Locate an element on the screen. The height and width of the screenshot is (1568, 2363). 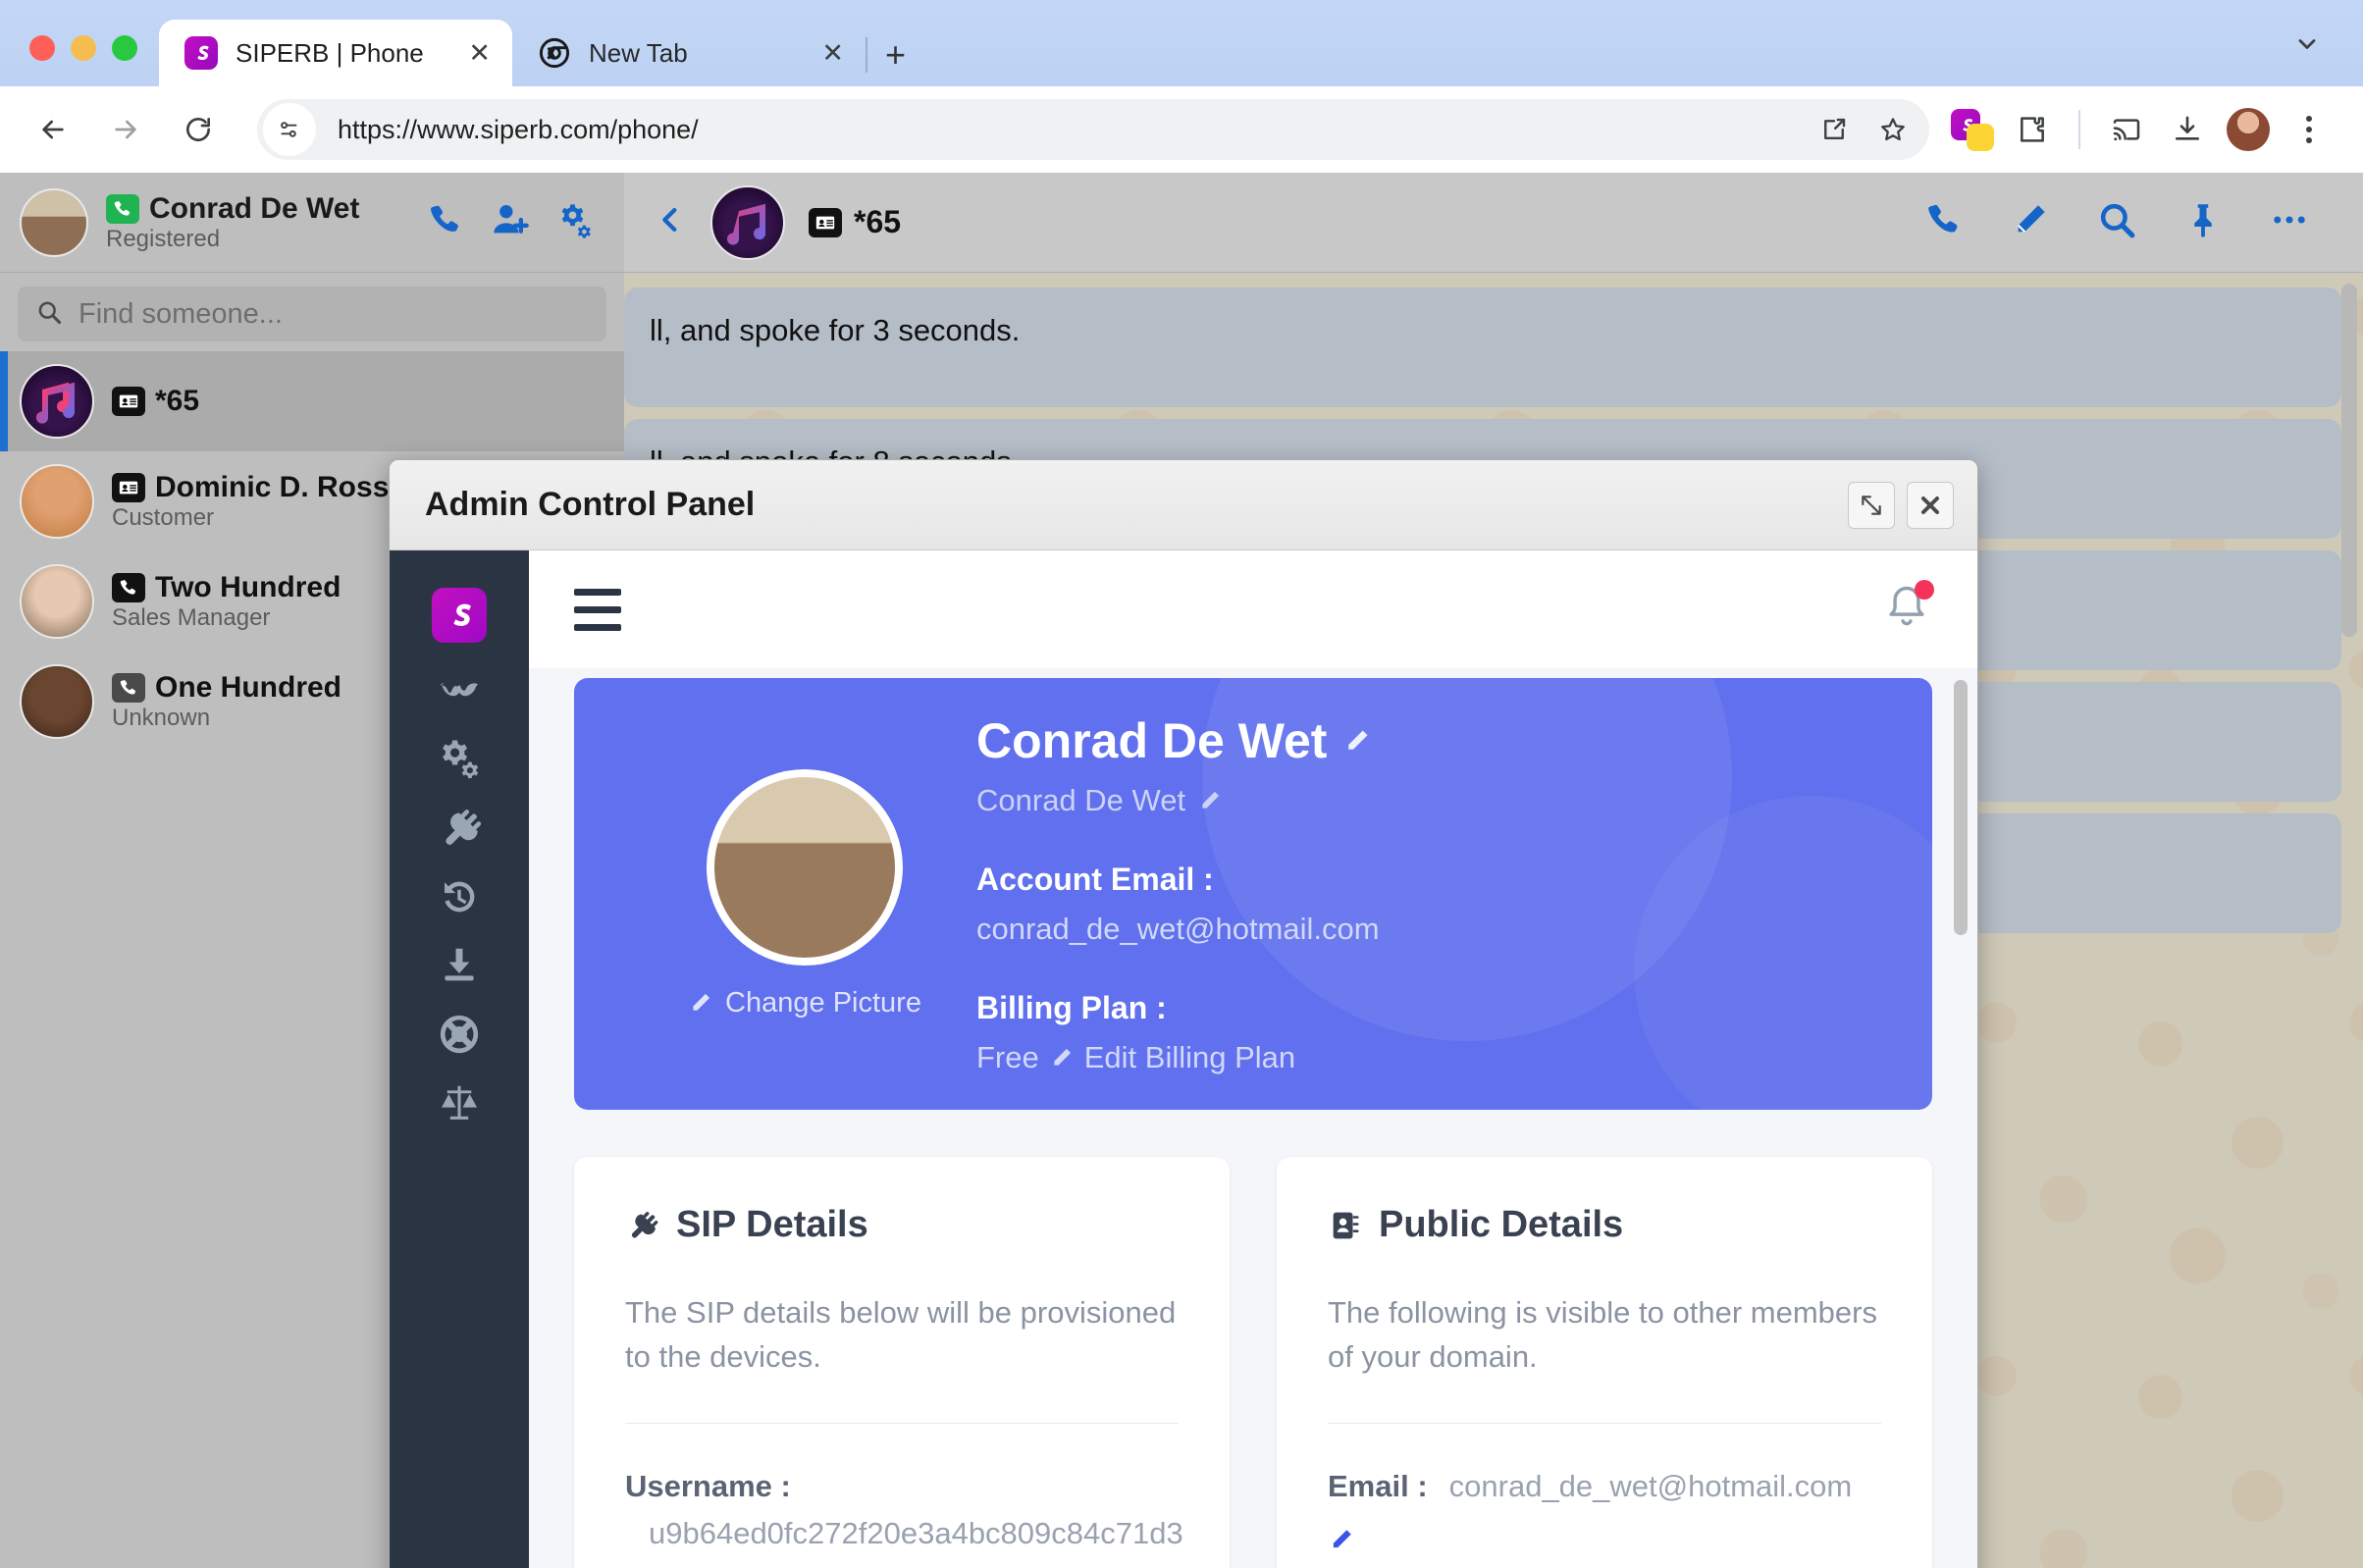
close-icon is located at coordinates (1930, 505).